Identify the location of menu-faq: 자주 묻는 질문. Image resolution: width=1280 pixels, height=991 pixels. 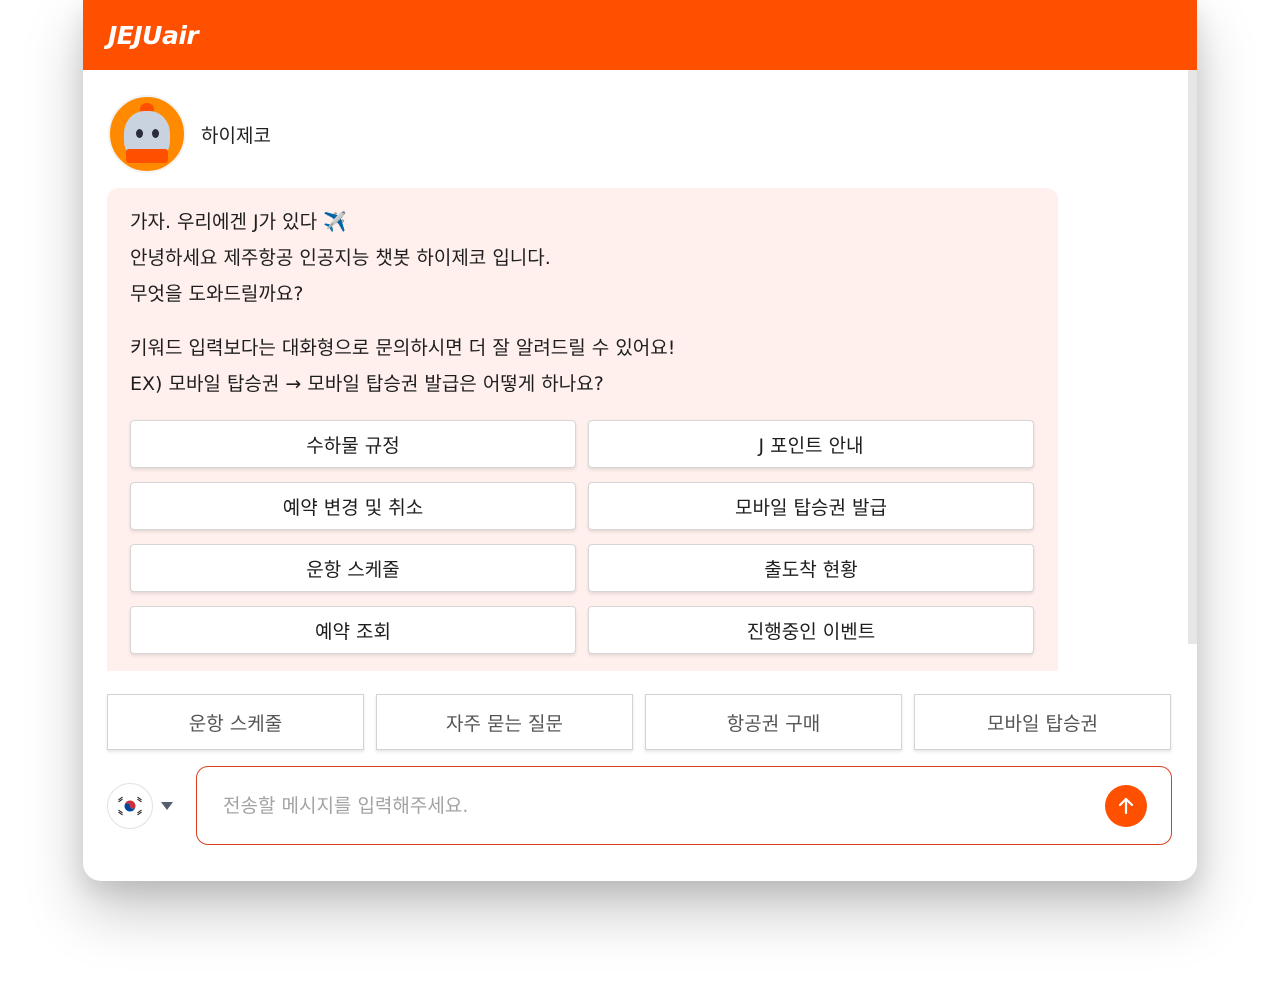
(504, 722).